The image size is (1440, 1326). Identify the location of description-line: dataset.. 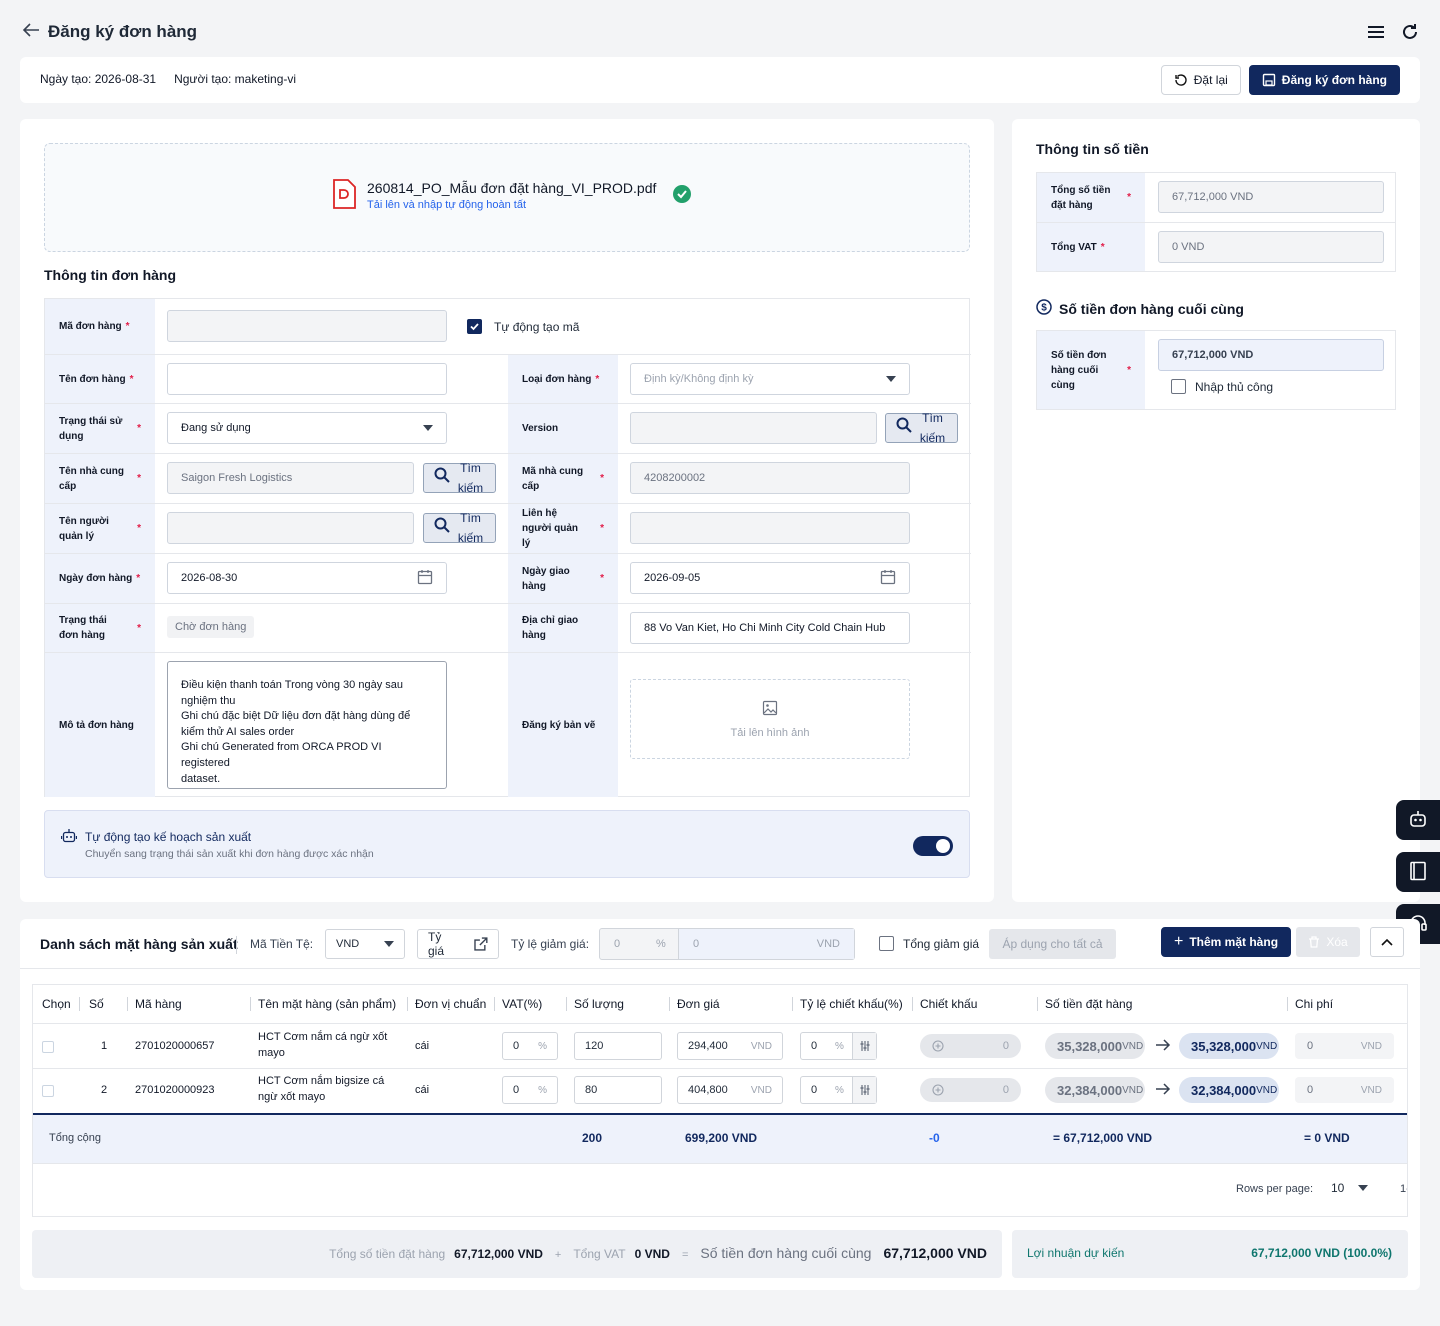
(201, 778).